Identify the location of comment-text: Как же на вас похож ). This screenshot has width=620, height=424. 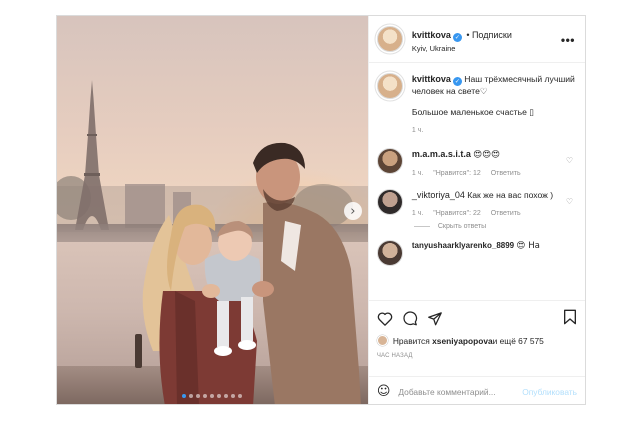
(510, 194).